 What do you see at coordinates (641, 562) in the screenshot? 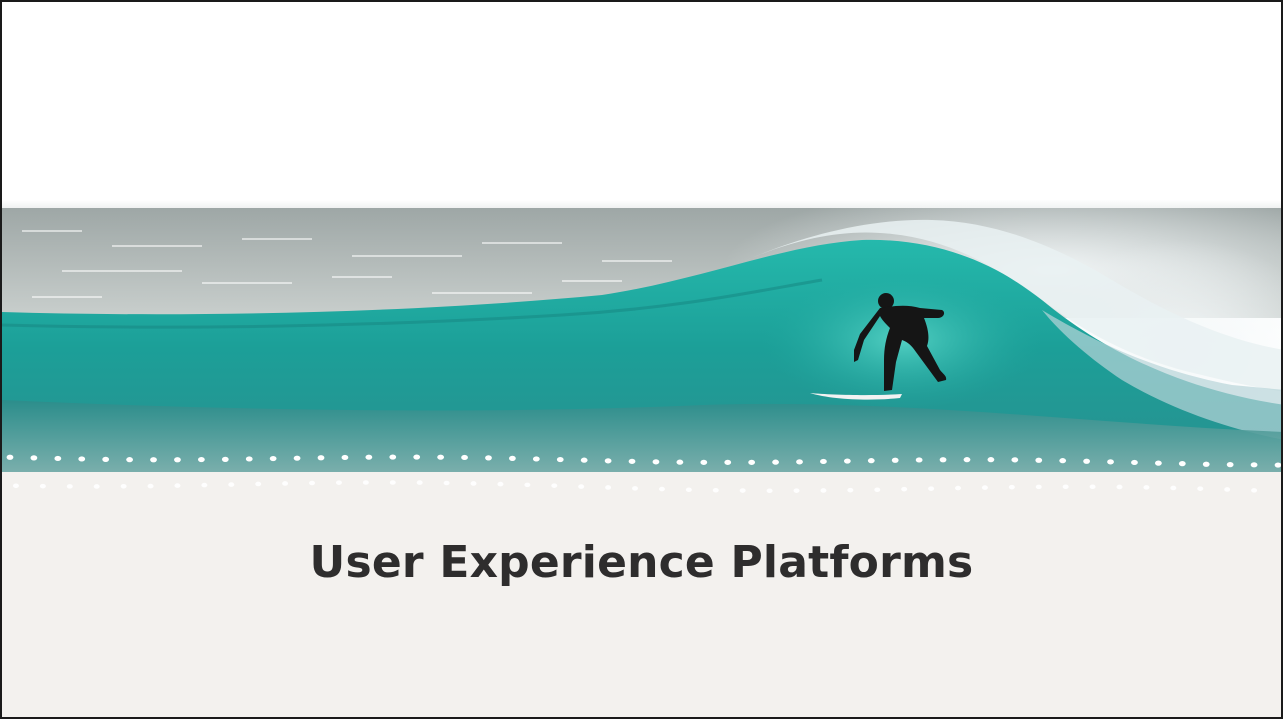
I see `slide-title: User Experience Platforms` at bounding box center [641, 562].